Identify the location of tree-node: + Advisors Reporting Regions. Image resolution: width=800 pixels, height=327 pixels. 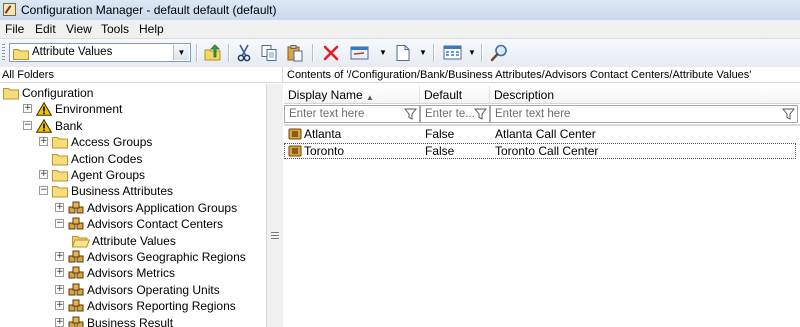
(133, 306).